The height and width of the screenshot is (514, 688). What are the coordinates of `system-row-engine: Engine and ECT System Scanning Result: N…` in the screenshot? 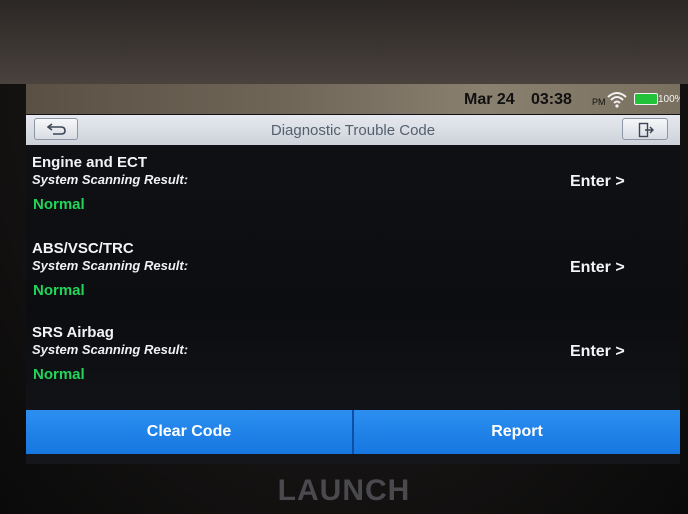 It's located at (353, 194).